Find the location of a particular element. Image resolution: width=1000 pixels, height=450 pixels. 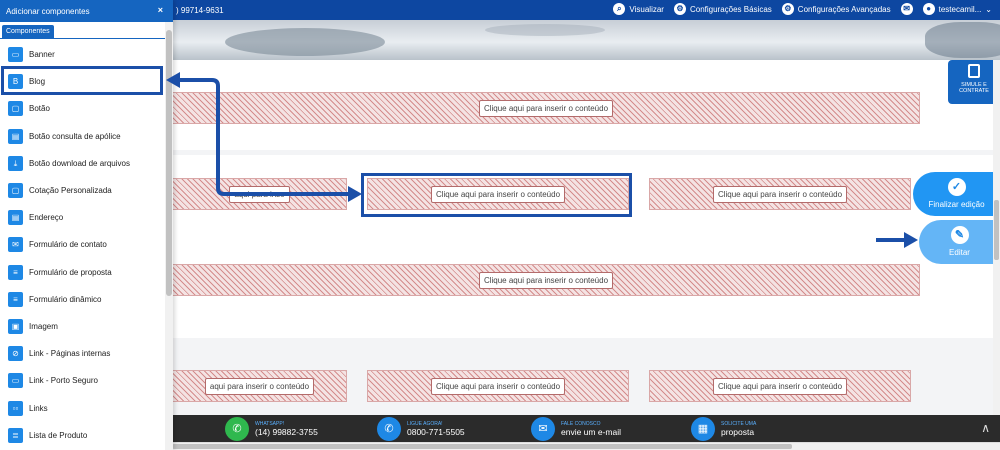

pencil-icon: ✎ is located at coordinates (959, 235).